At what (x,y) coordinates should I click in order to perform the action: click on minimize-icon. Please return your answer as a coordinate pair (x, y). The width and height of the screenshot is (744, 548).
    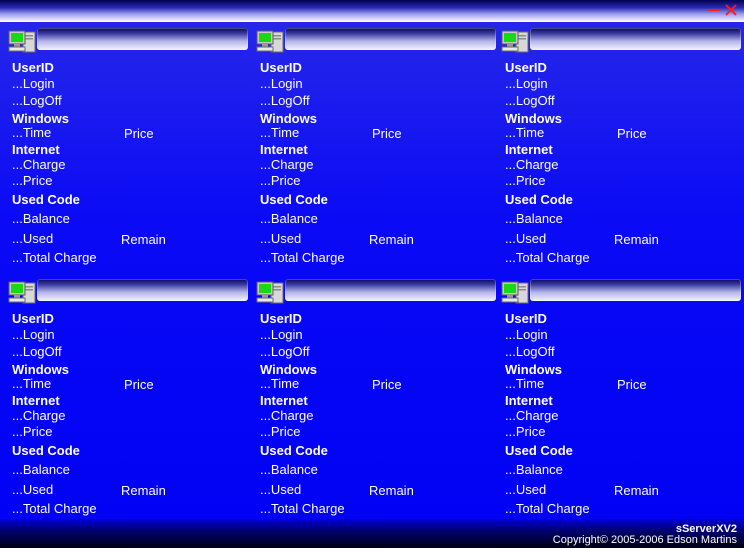
    Looking at the image, I should click on (713, 9).